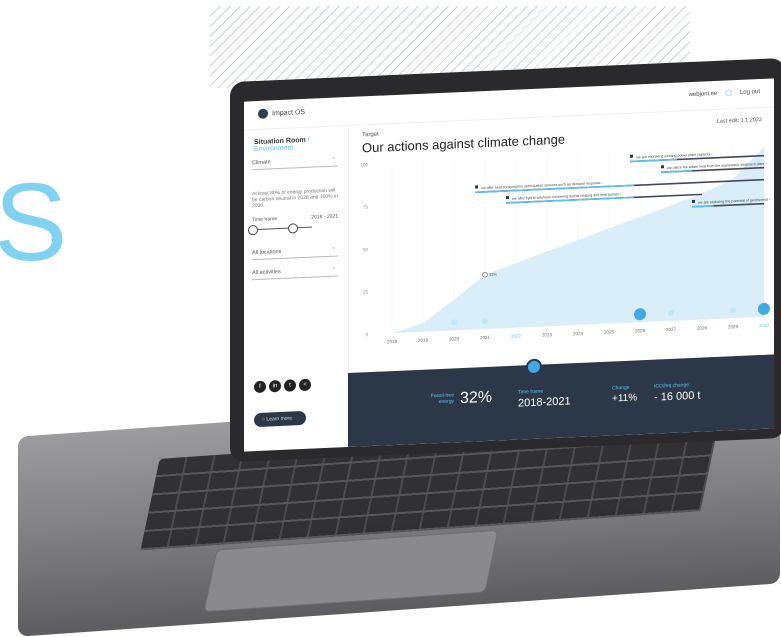 Image resolution: width=781 pixels, height=637 pixels. I want to click on time-frame-row: Time frame 2018 - 2021, so click(295, 218).